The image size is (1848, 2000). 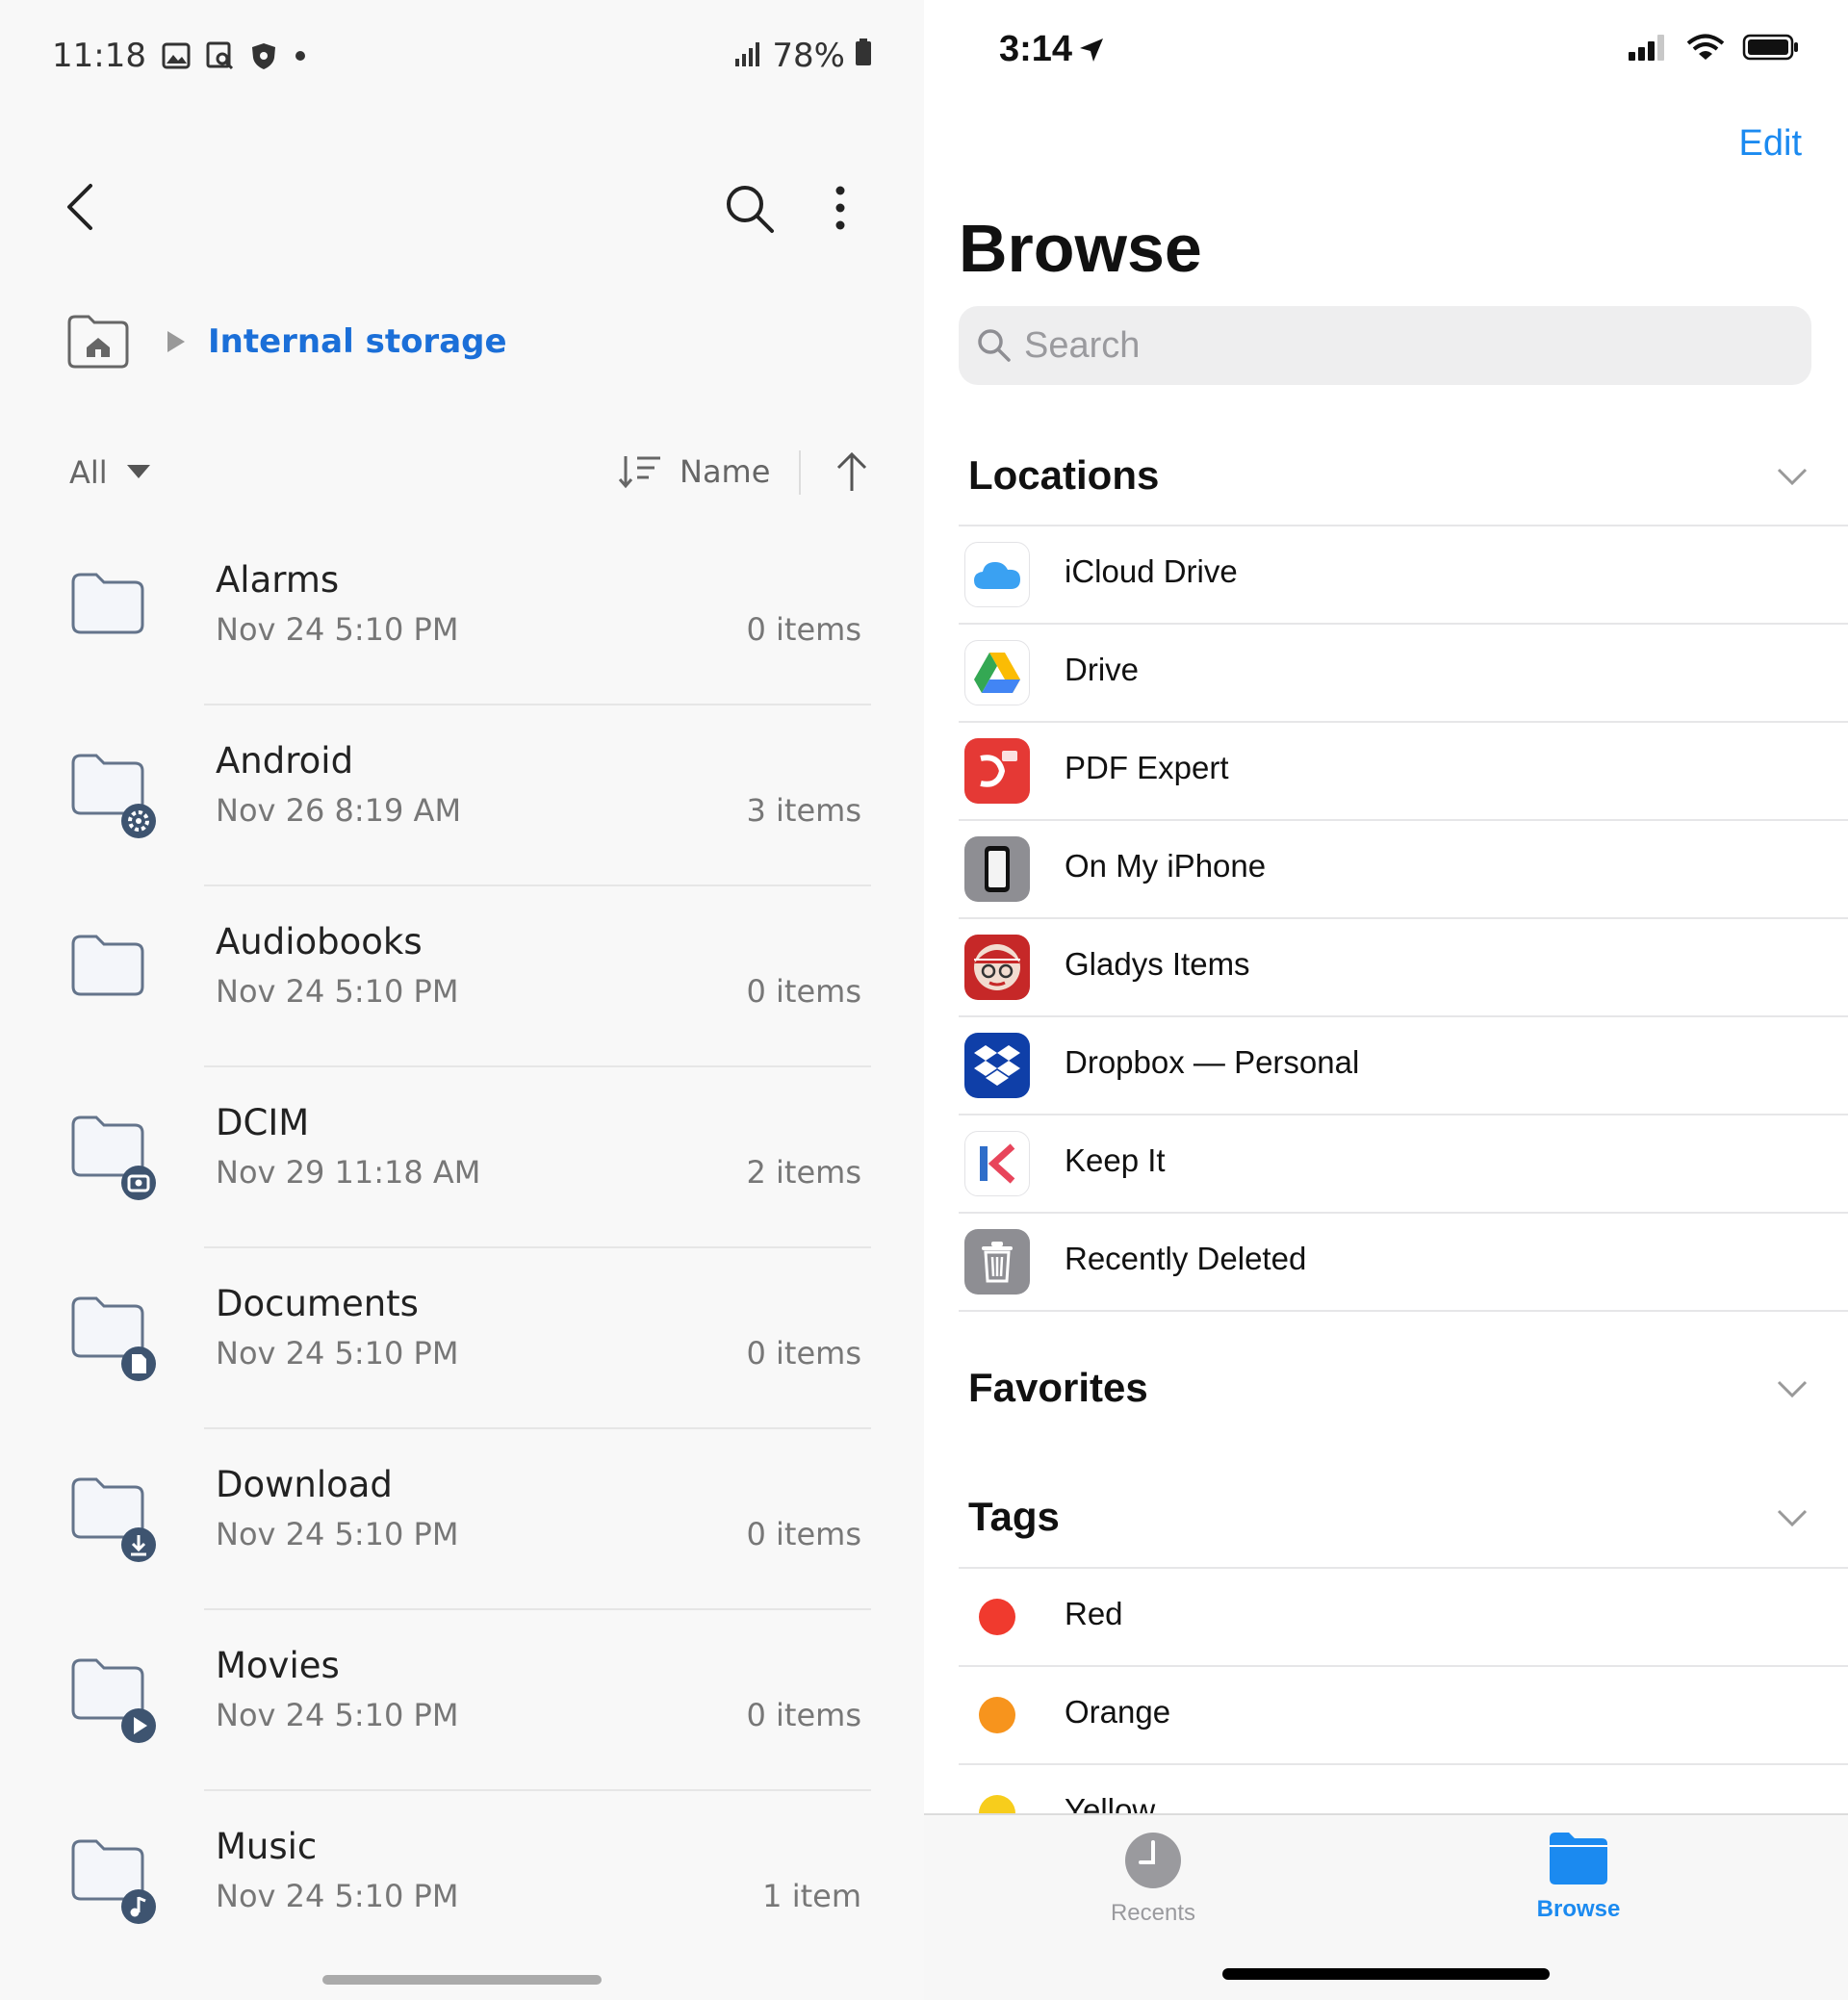 I want to click on edit-button: Edit, so click(x=1770, y=144).